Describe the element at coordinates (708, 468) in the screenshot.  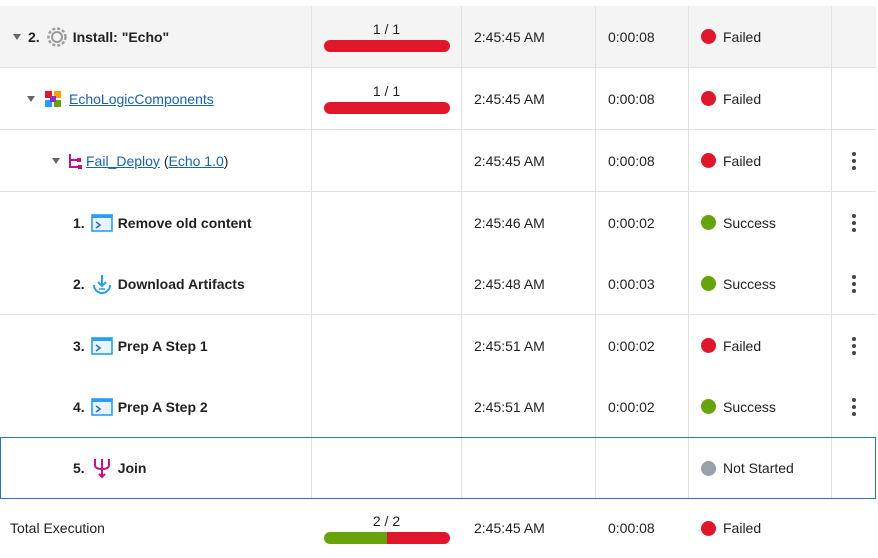
I see `not-started-status-icon` at that location.